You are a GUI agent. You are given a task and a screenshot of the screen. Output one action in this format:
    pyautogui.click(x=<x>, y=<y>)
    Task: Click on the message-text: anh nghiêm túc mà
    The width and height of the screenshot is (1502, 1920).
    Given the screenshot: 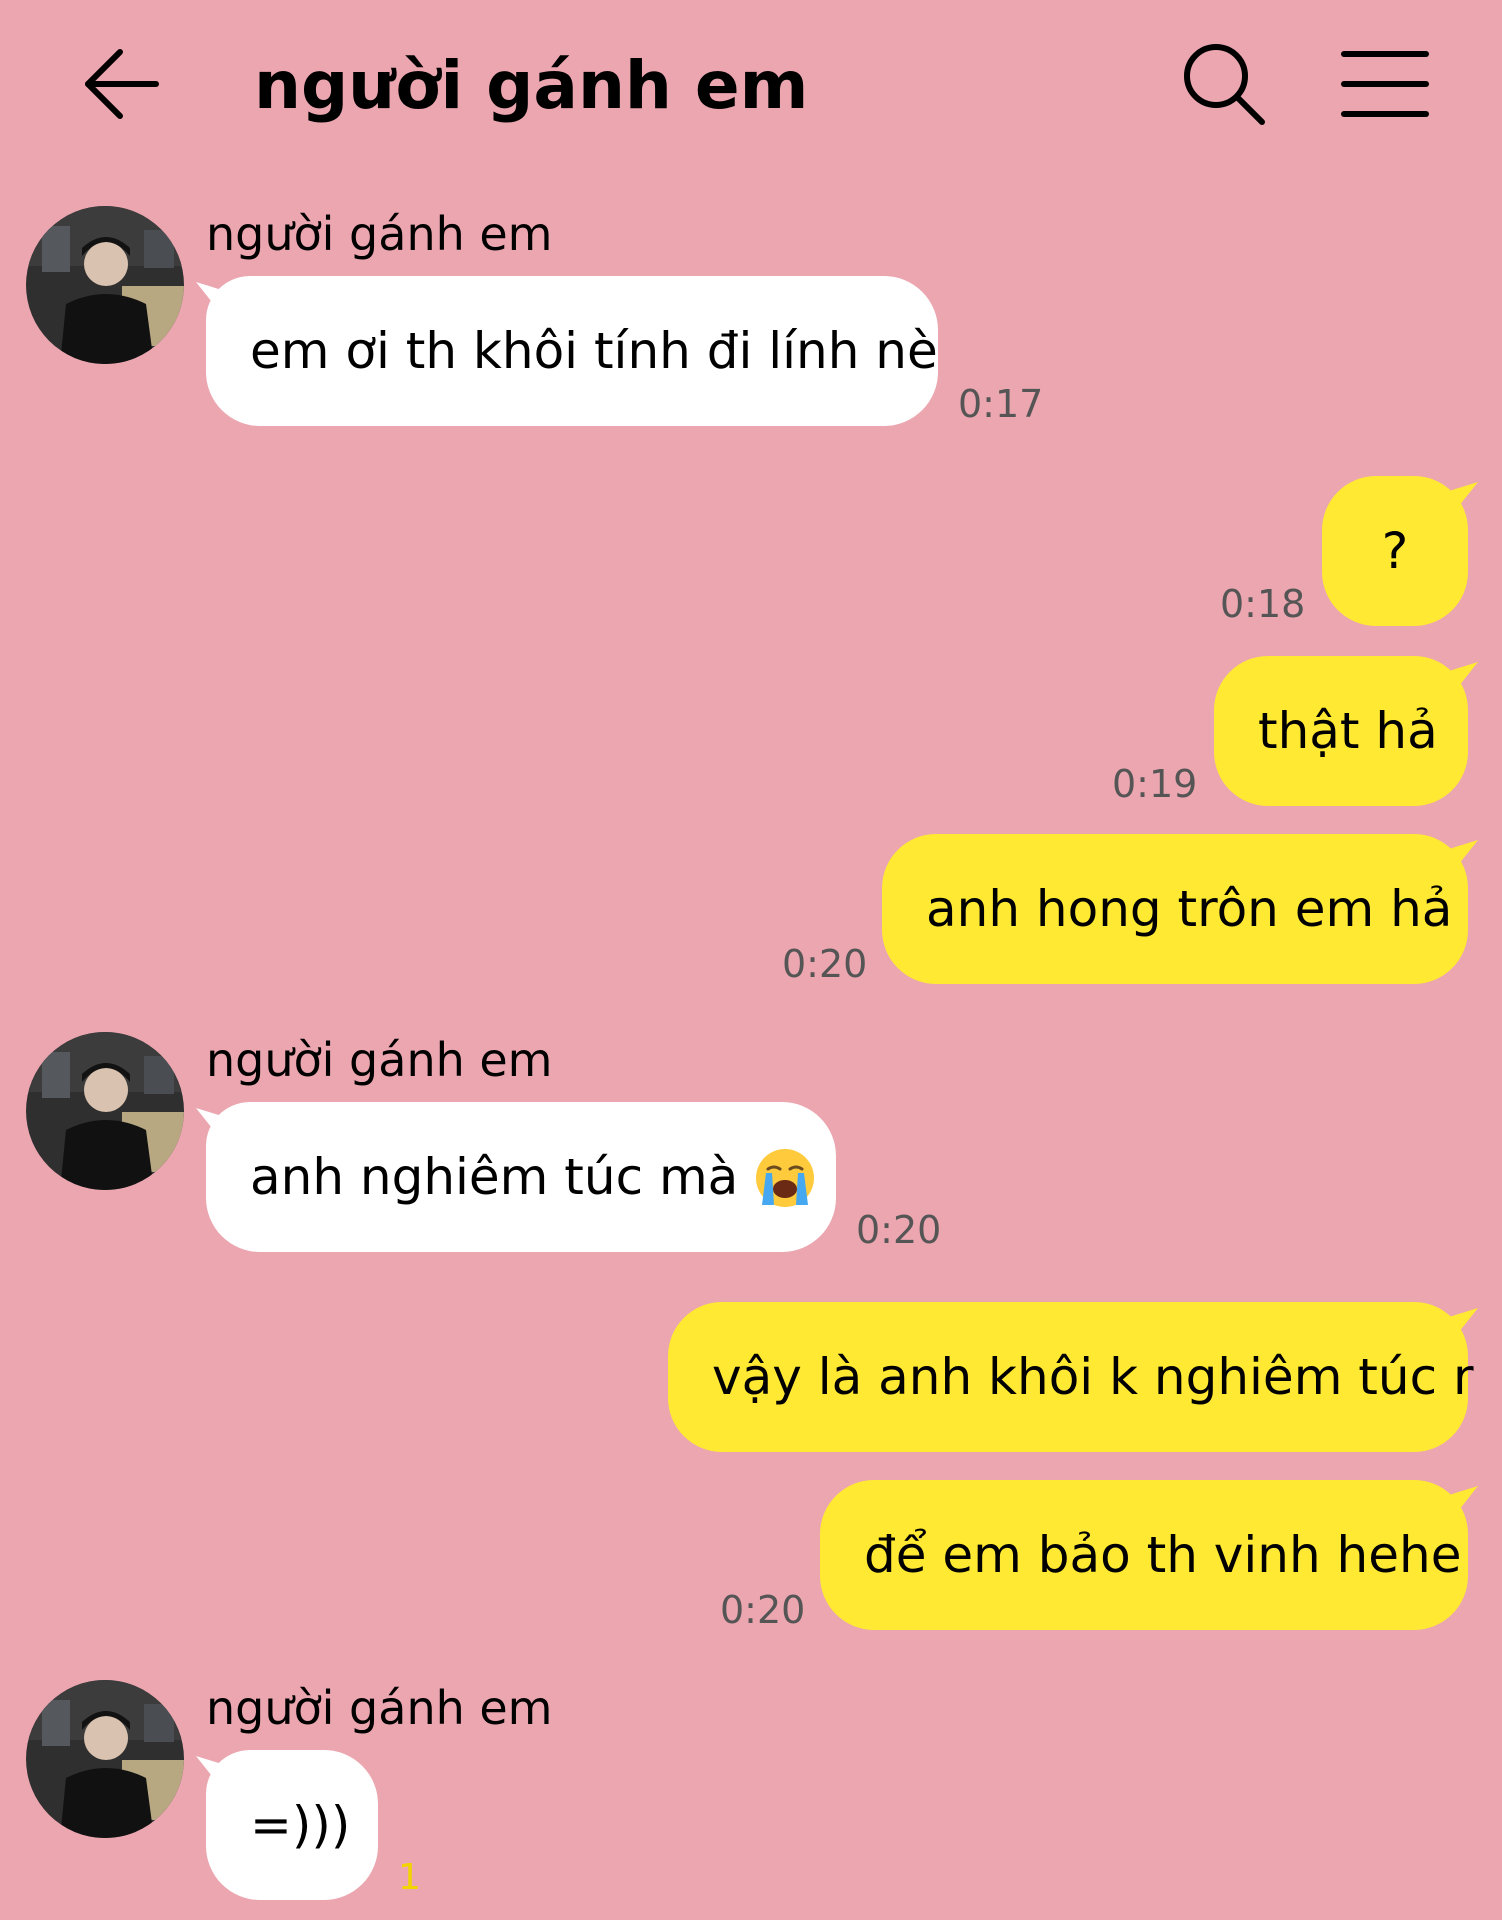 What is the action you would take?
    pyautogui.click(x=494, y=1177)
    